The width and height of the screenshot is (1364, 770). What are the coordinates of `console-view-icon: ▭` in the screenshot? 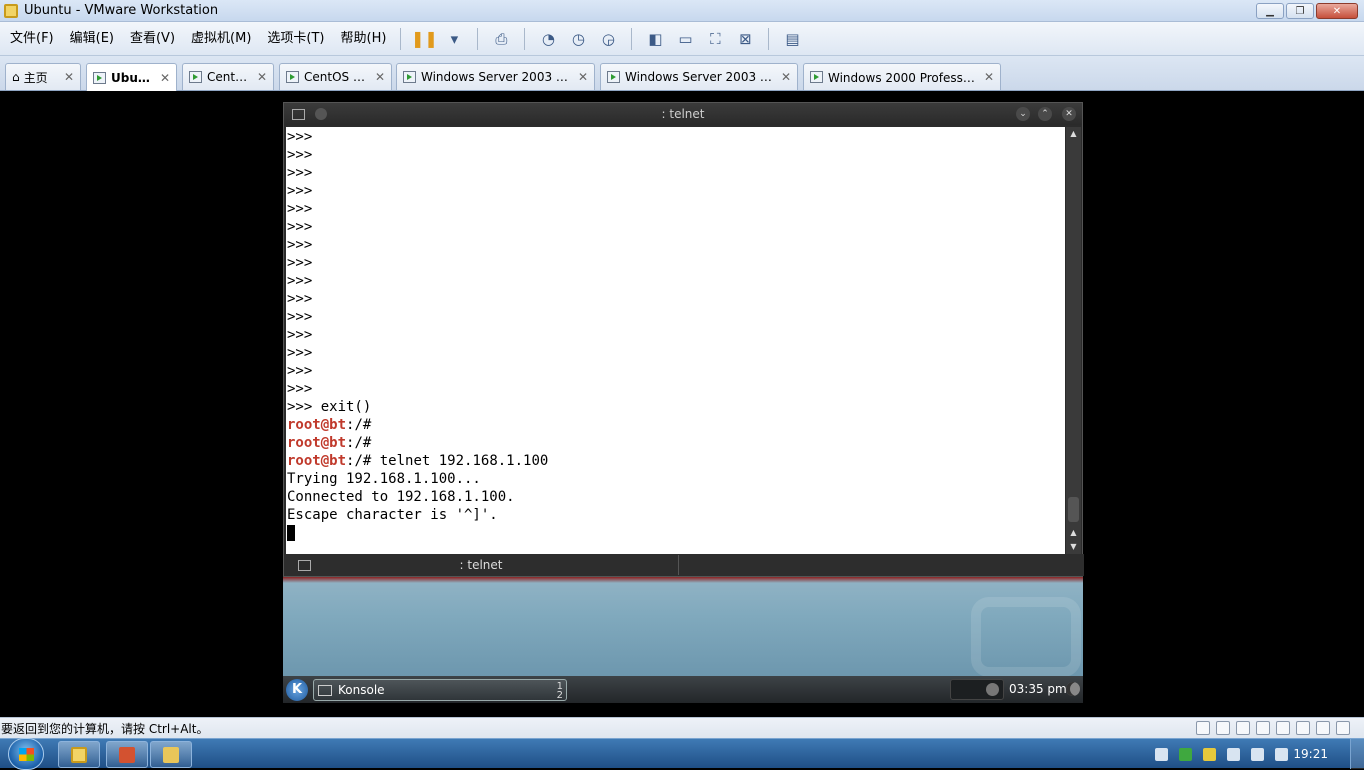 It's located at (685, 39).